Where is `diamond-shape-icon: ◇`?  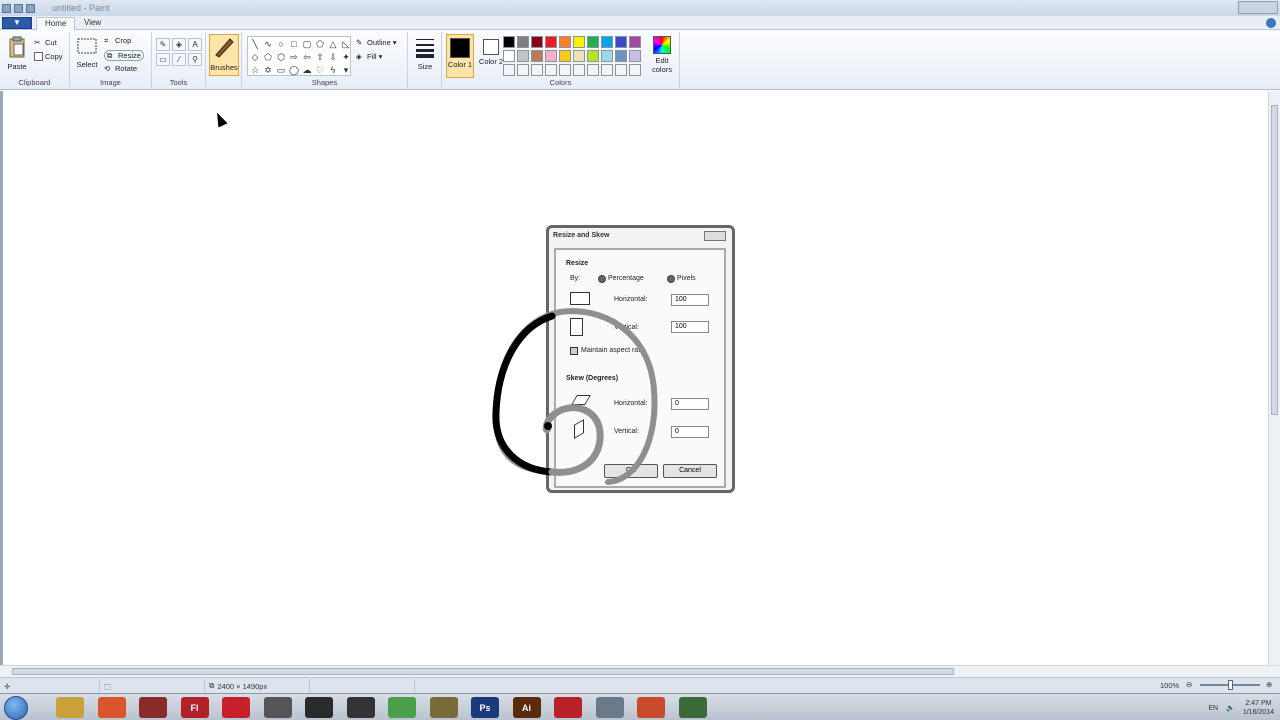
diamond-shape-icon: ◇ is located at coordinates (255, 57).